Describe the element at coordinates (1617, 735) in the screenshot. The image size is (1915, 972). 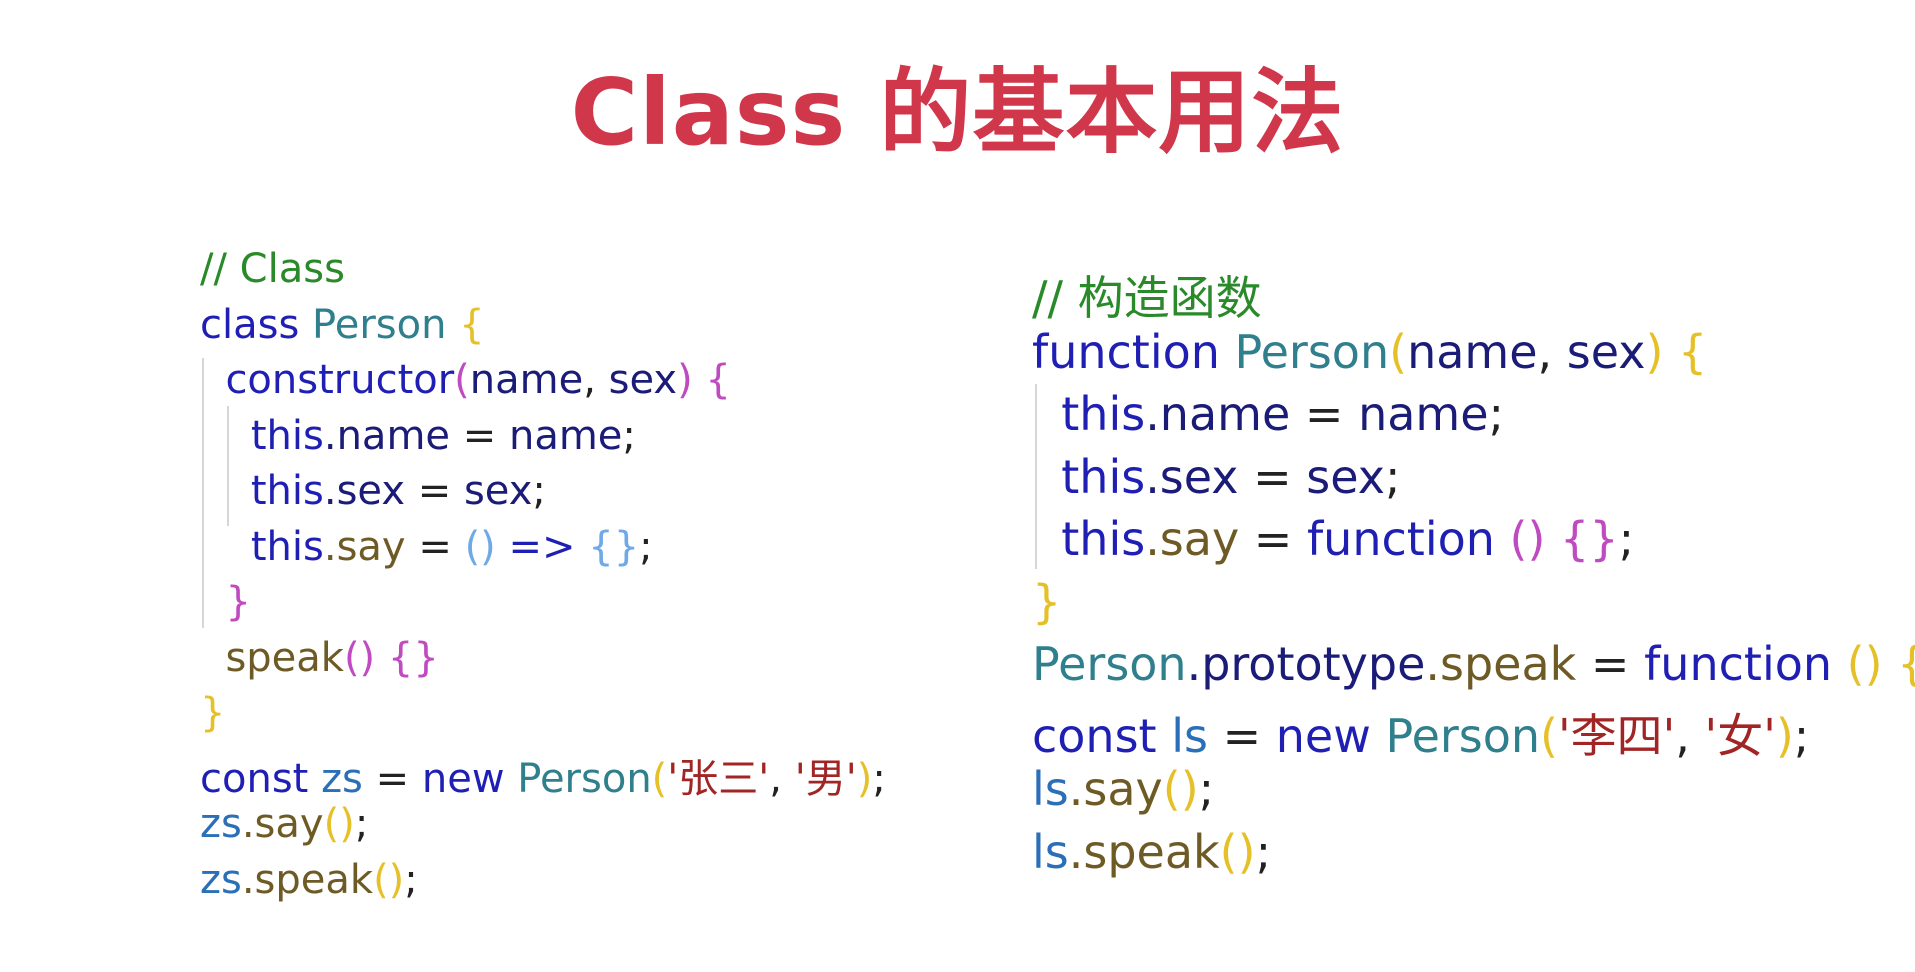
I see `code-token: '李四'` at that location.